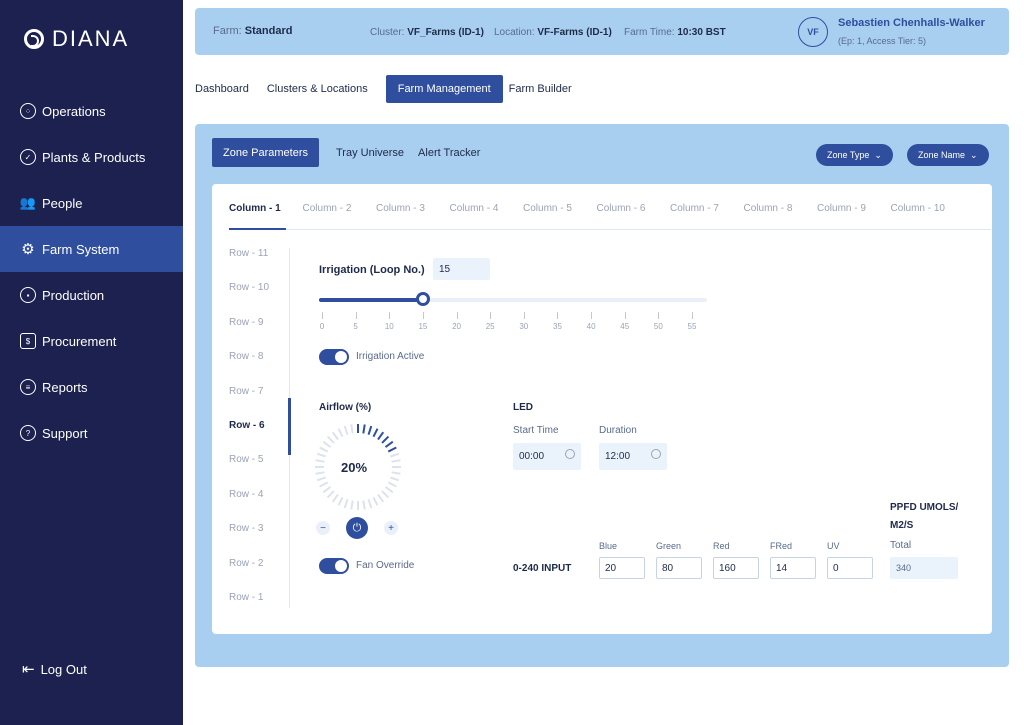 The height and width of the screenshot is (725, 1024). I want to click on location-value: VF-Farms (ID-1), so click(574, 32).